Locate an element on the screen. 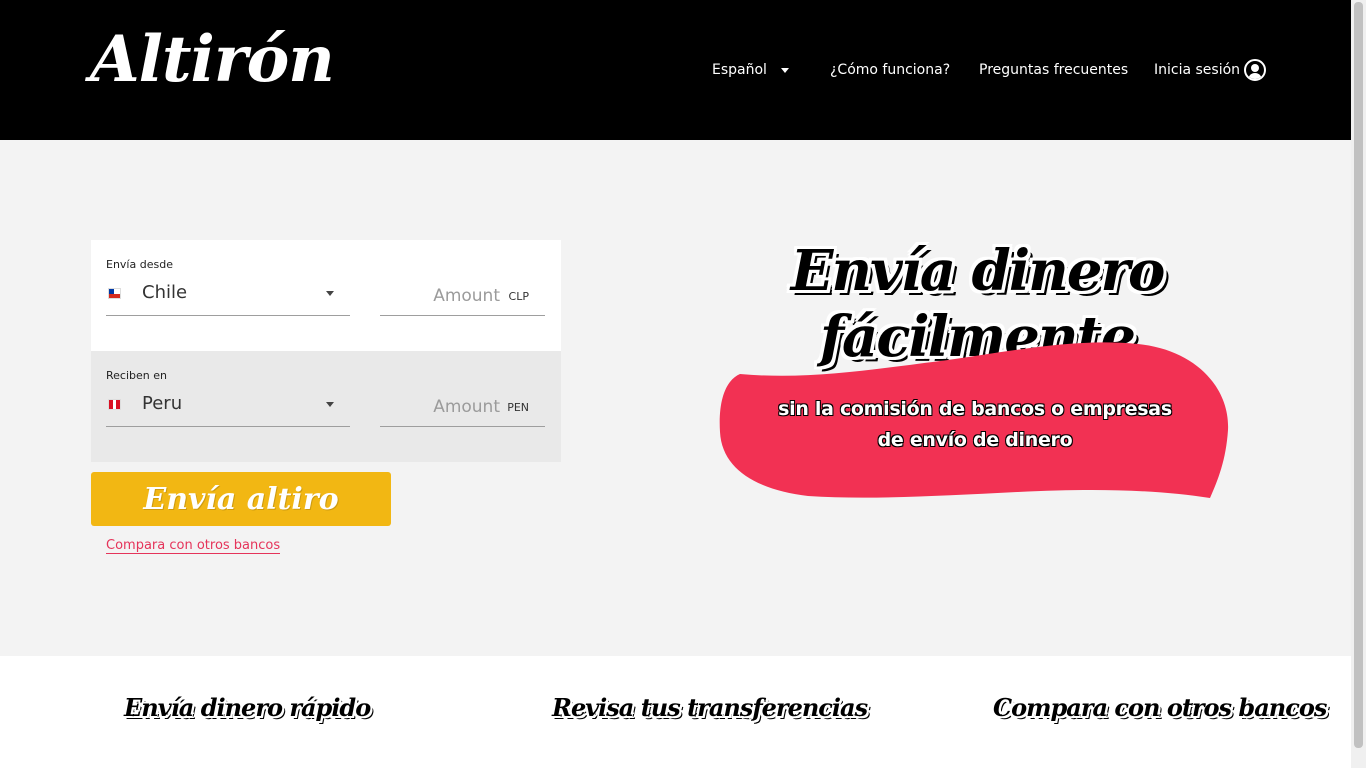 This screenshot has height=768, width=1366. send-money-button: Envía altiro is located at coordinates (241, 499).